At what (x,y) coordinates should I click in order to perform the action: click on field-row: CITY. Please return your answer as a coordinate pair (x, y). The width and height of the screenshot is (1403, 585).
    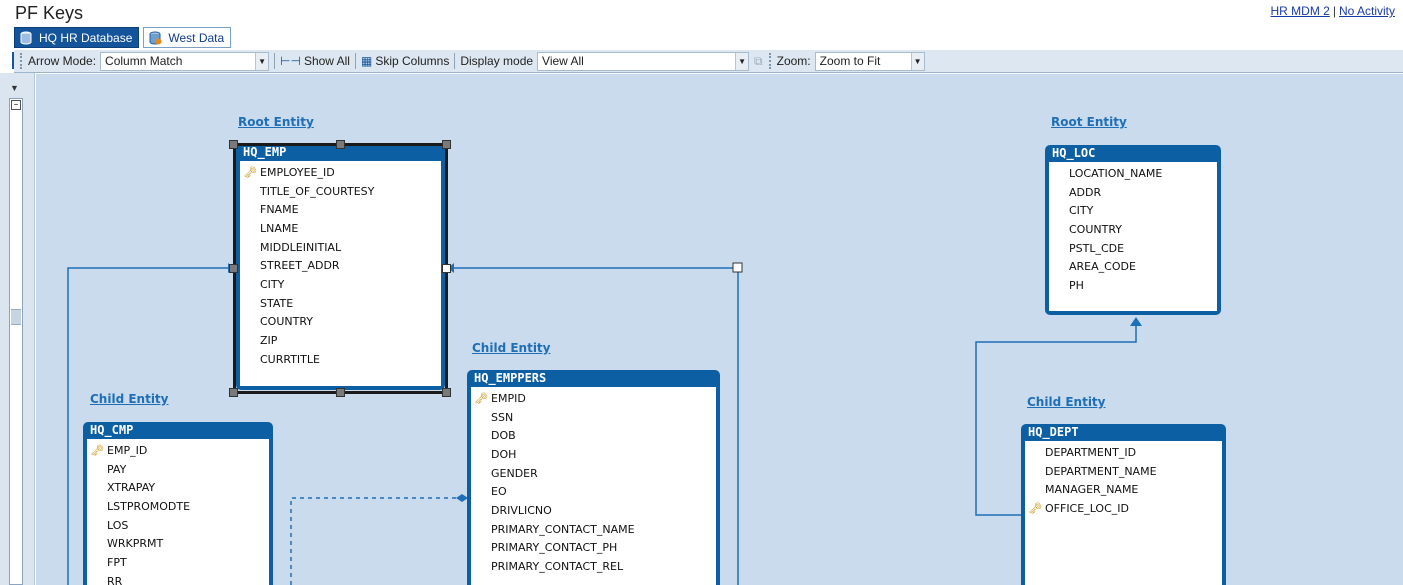
    Looking at the image, I should click on (1133, 210).